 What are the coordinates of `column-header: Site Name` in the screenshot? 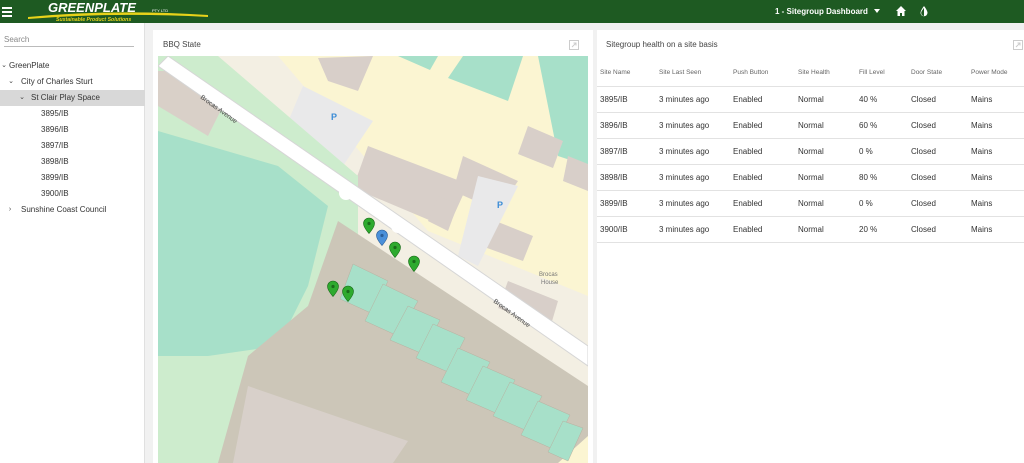 It's located at (626, 73).